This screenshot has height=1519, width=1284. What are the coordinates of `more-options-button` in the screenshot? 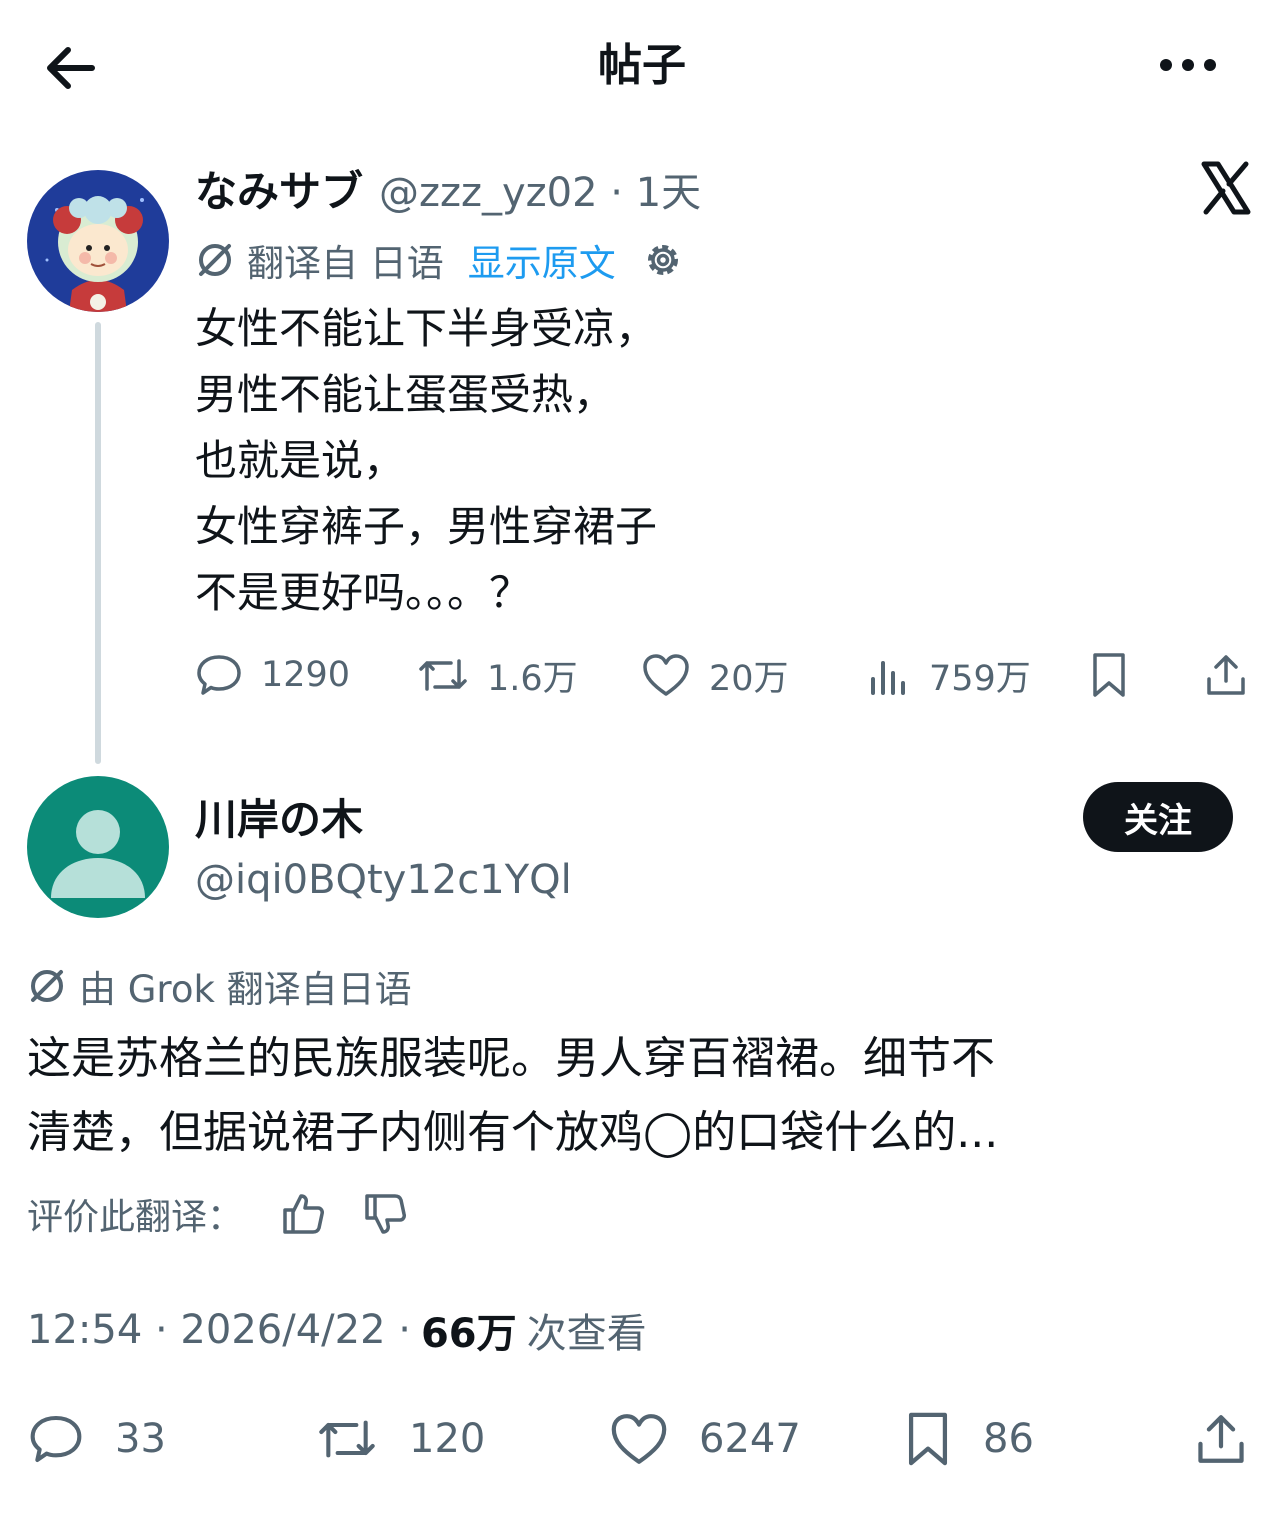 It's located at (1188, 65).